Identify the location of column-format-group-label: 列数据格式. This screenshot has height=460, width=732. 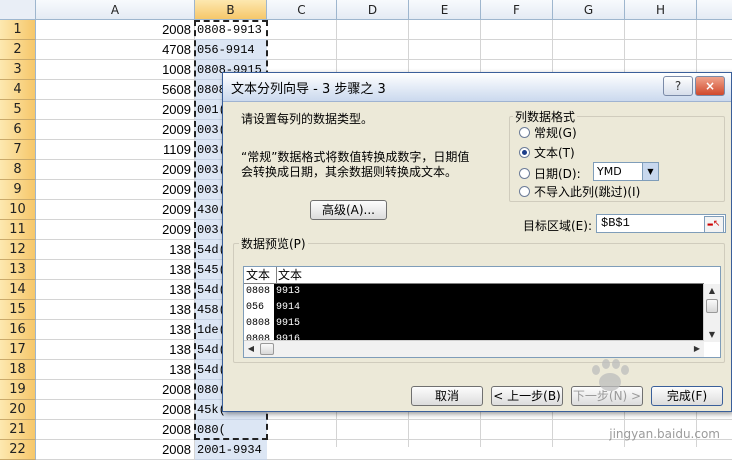
(545, 116).